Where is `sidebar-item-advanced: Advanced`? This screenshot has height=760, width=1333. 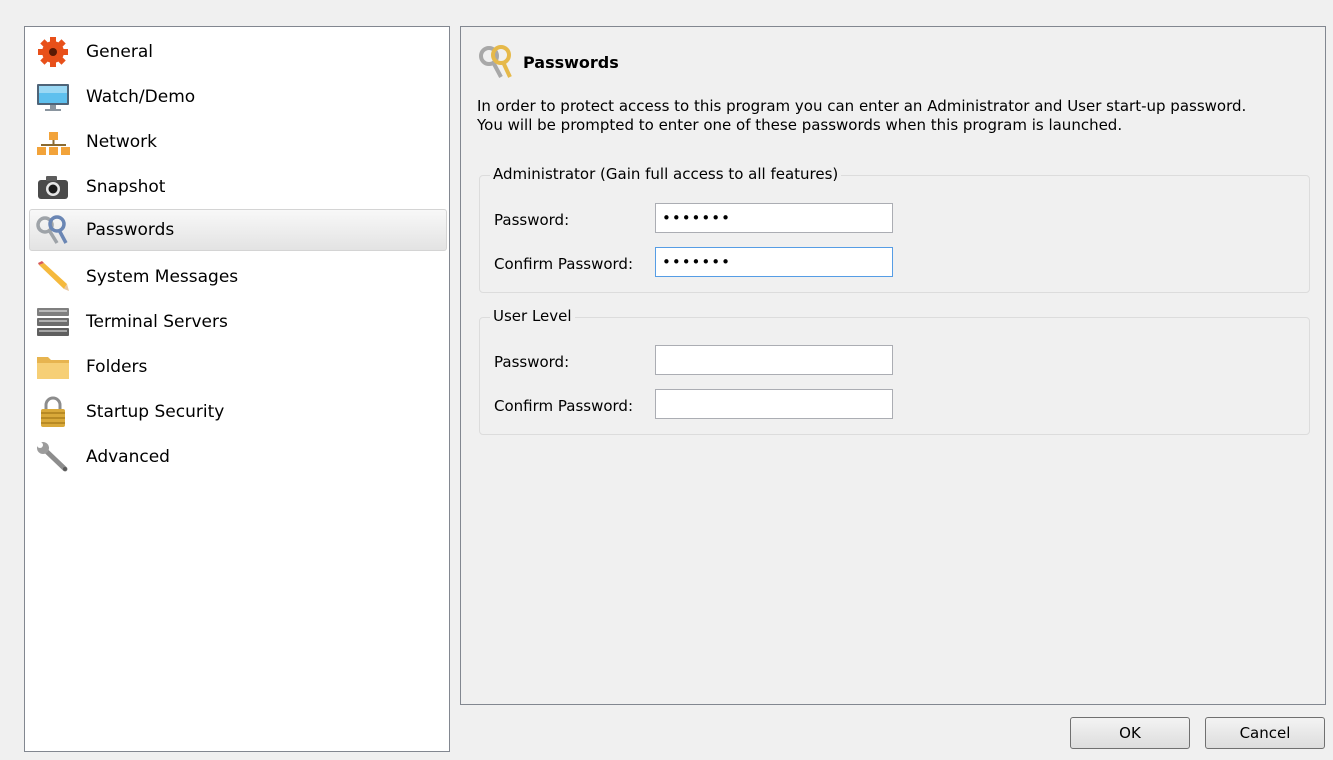 sidebar-item-advanced: Advanced is located at coordinates (238, 457).